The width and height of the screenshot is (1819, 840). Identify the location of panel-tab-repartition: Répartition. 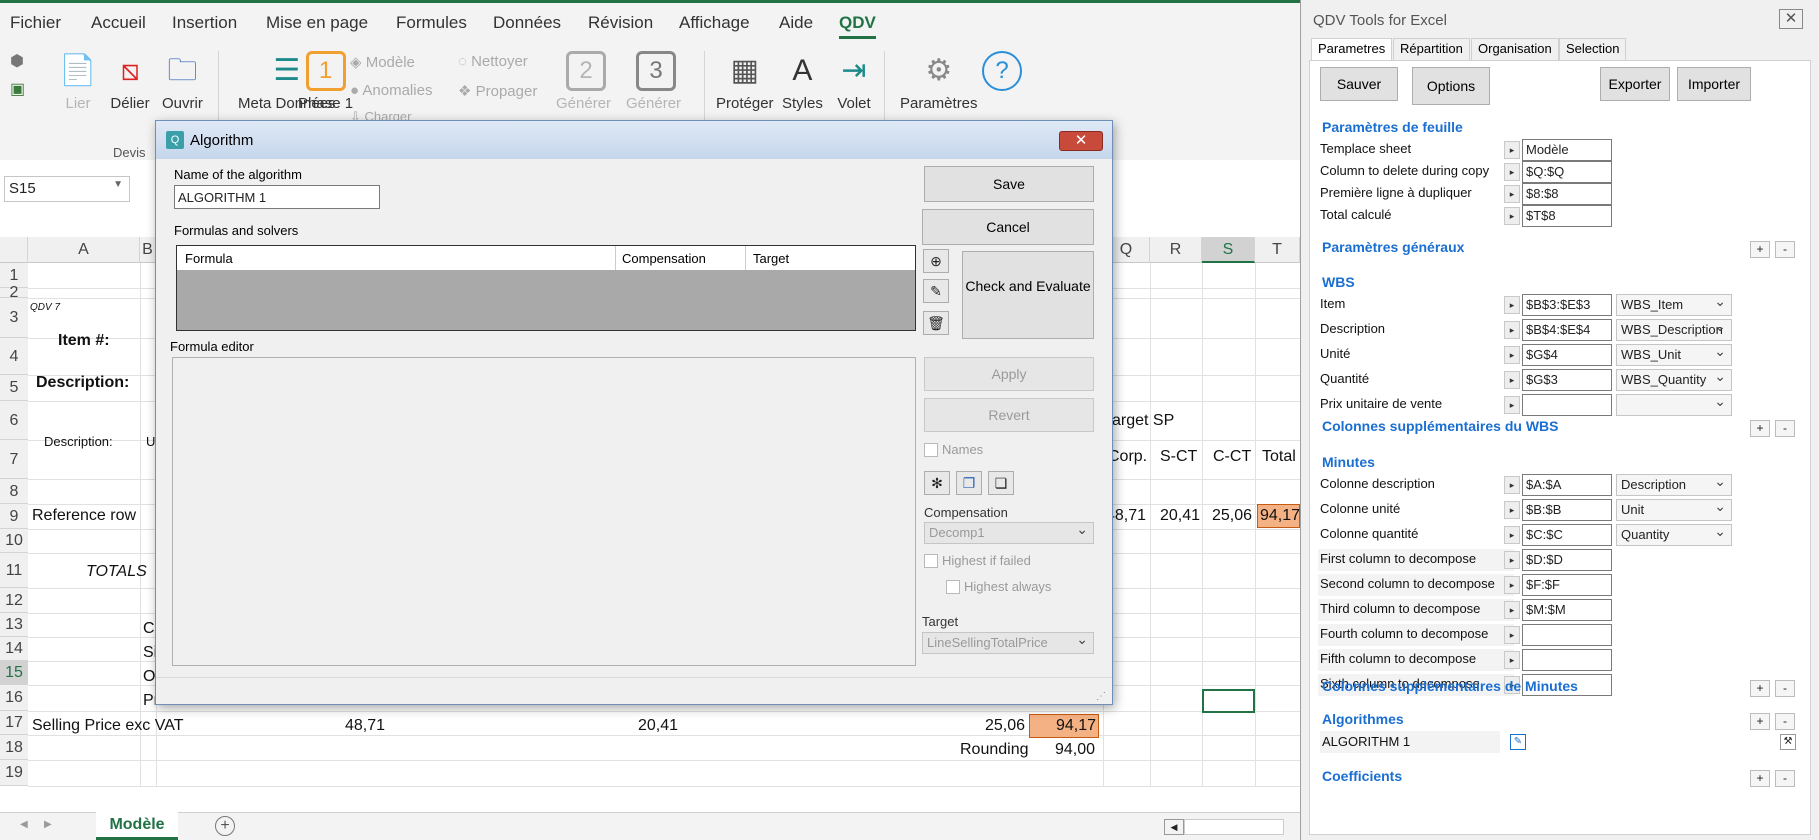
(1431, 49).